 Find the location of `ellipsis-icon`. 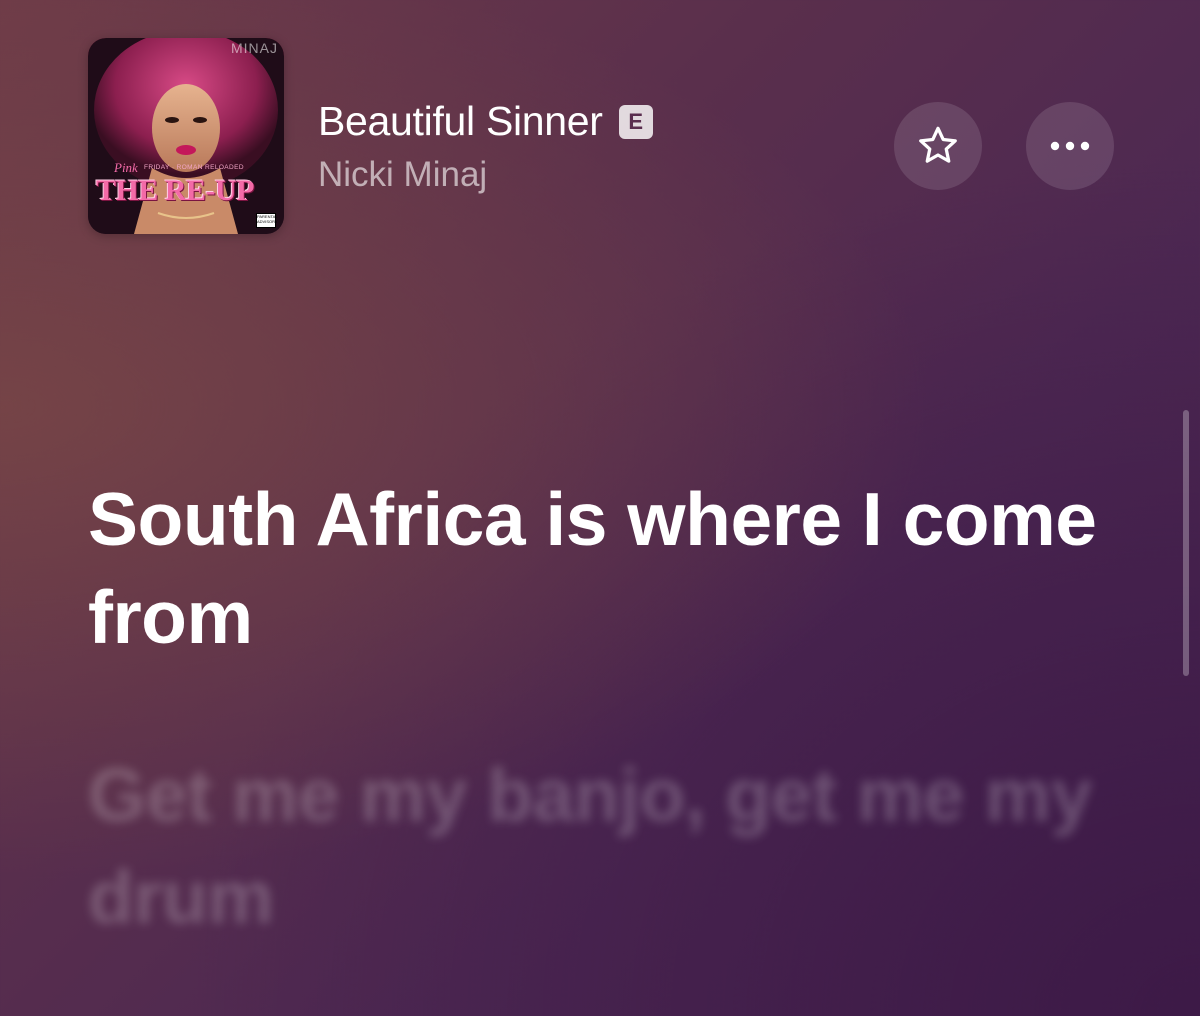

ellipsis-icon is located at coordinates (1070, 146).